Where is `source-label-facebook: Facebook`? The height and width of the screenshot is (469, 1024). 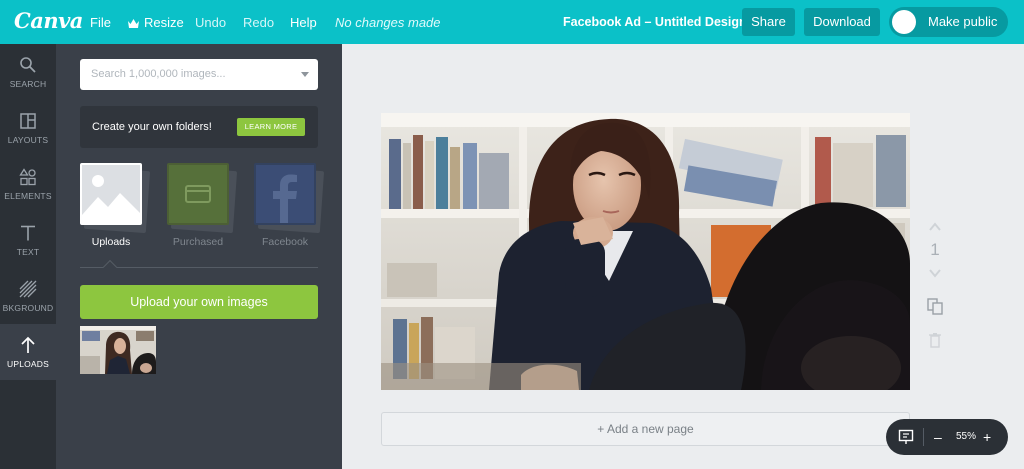 source-label-facebook: Facebook is located at coordinates (285, 242).